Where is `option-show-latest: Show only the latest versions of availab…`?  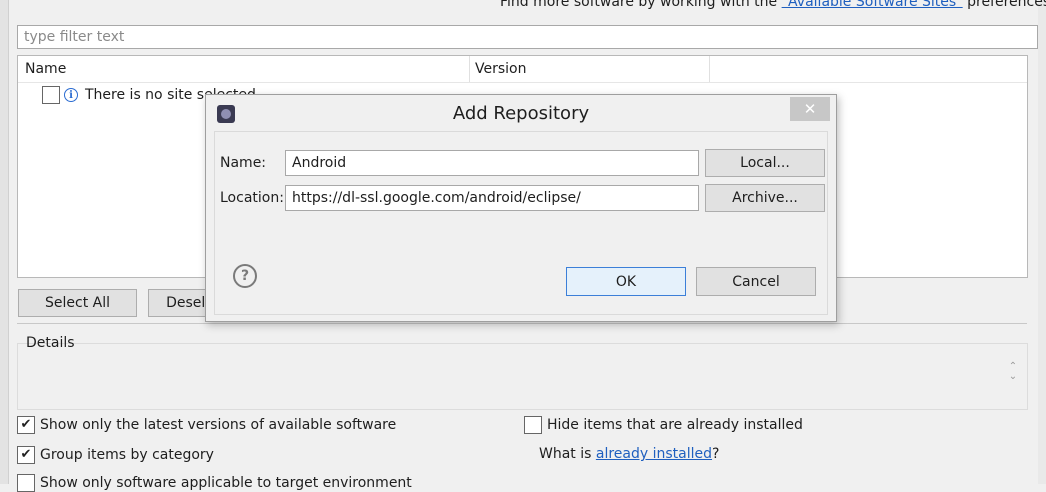 option-show-latest: Show only the latest versions of availab… is located at coordinates (206, 425).